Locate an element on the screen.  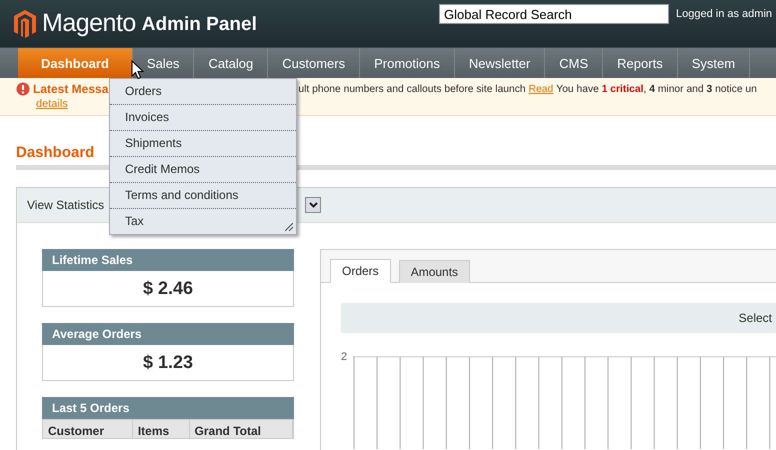
scope-select is located at coordinates (313, 205).